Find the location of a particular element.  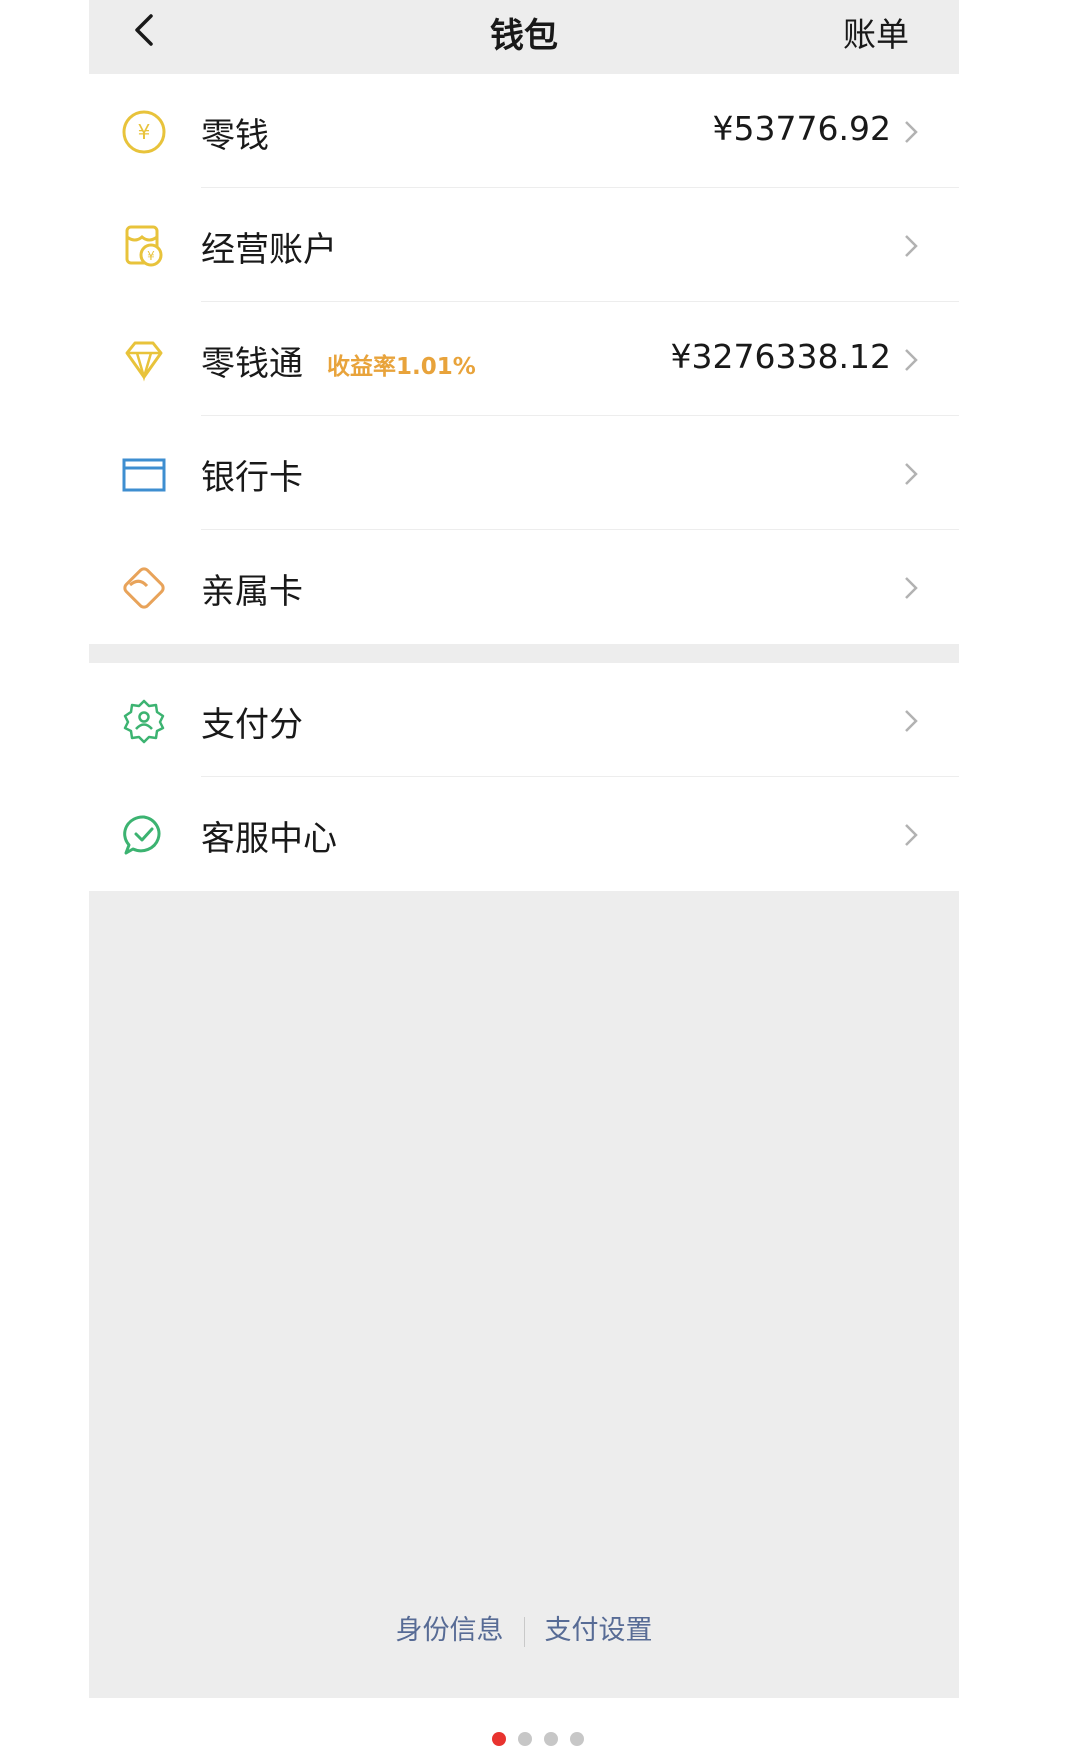

row-label: 客服中心 is located at coordinates (269, 839).